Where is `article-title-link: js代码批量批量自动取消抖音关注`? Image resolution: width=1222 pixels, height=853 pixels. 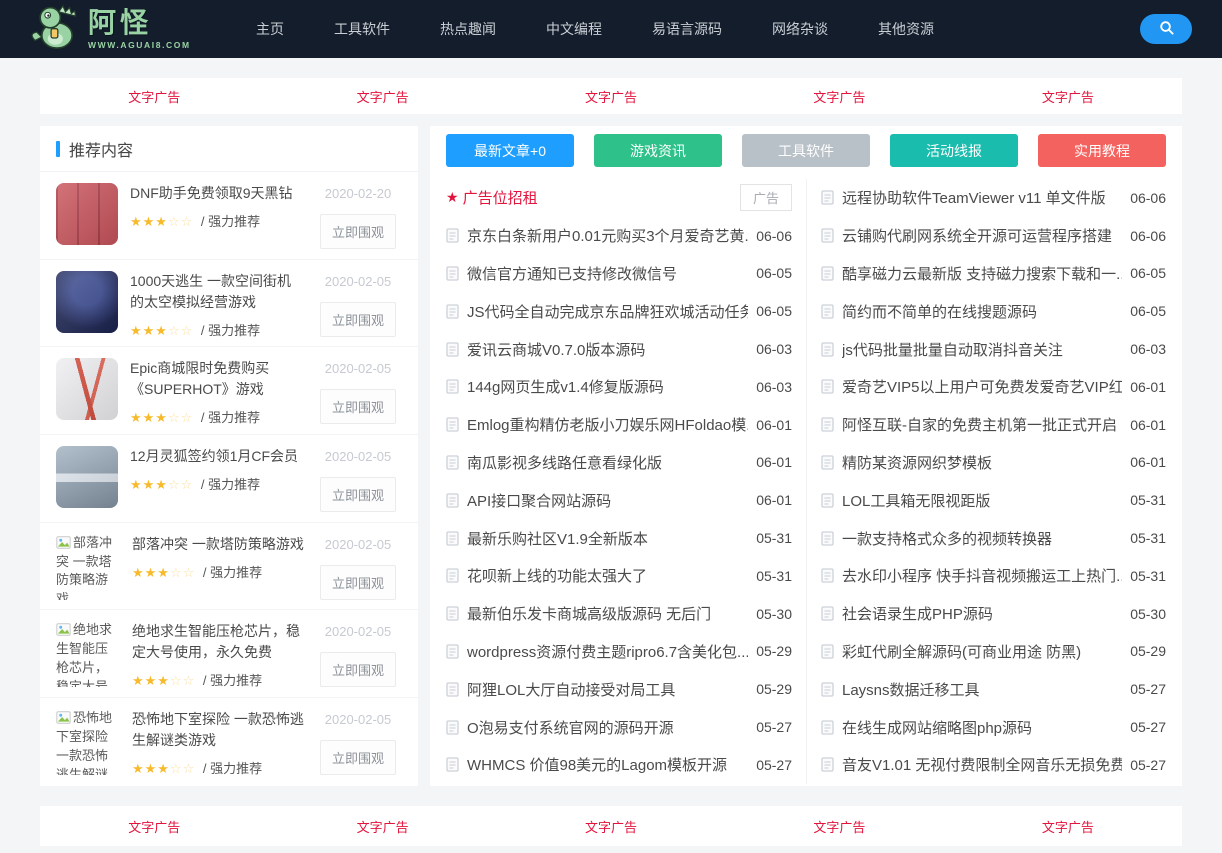
article-title-link: js代码批量批量自动取消抖音关注 is located at coordinates (982, 349).